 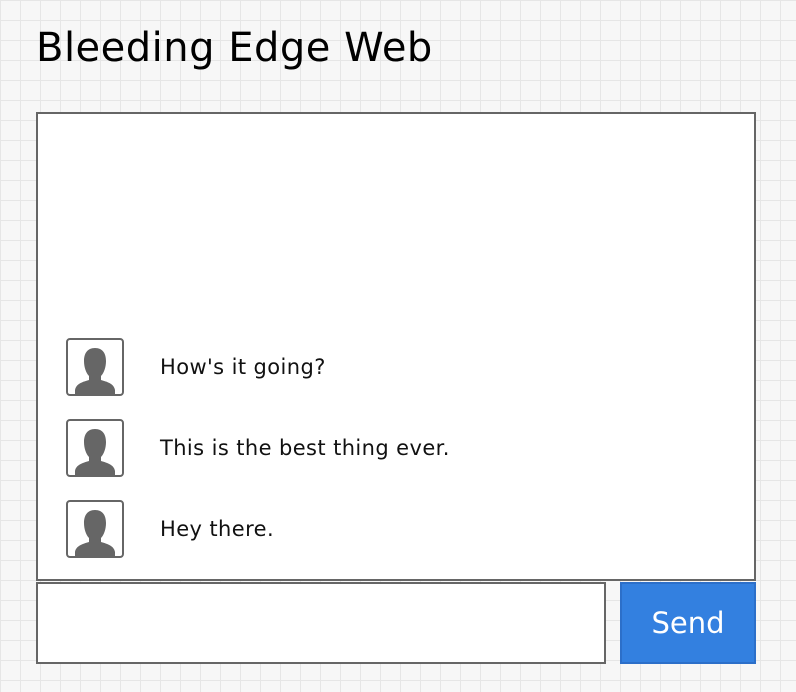 I want to click on message-item: Hey there., so click(x=396, y=529).